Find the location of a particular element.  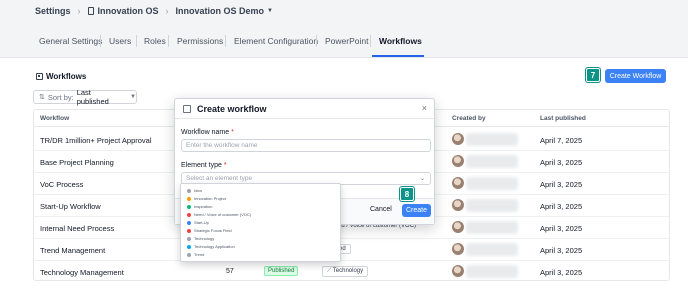

option-need-voc: Need / Voice of customer (VOC) is located at coordinates (219, 214).